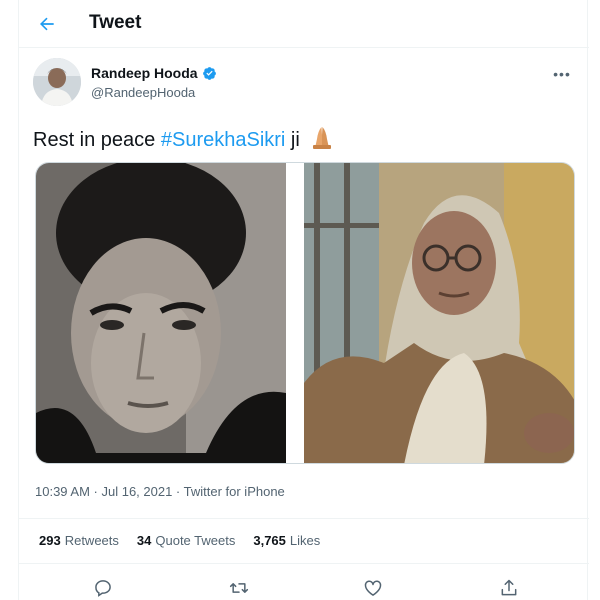 The image size is (600, 600). What do you see at coordinates (50, 540) in the screenshot?
I see `retweets-count: 293` at bounding box center [50, 540].